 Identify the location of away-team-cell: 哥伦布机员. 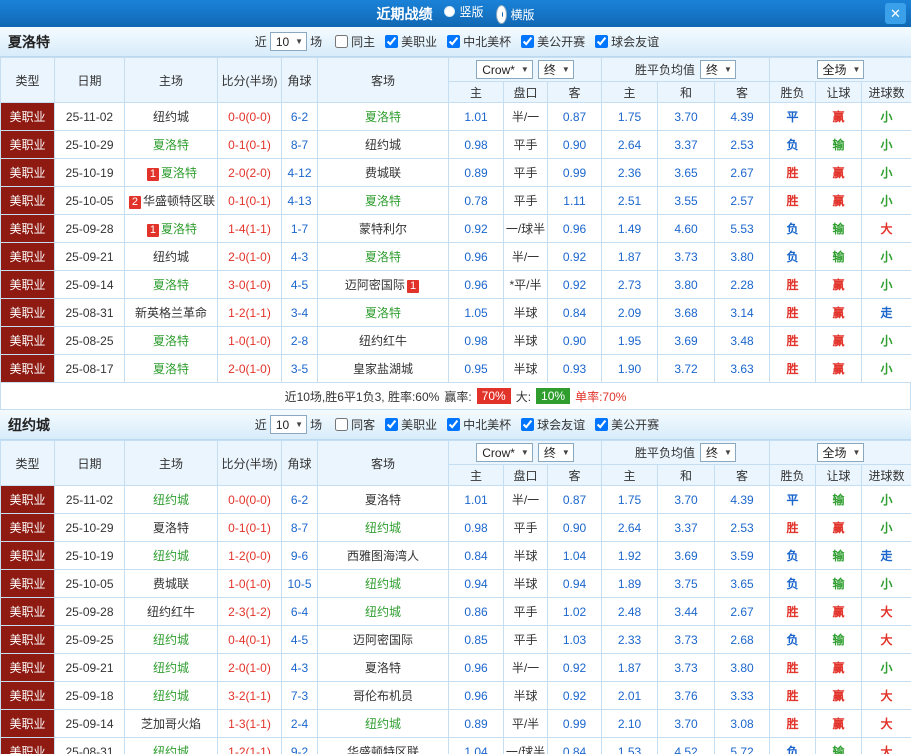
(383, 695).